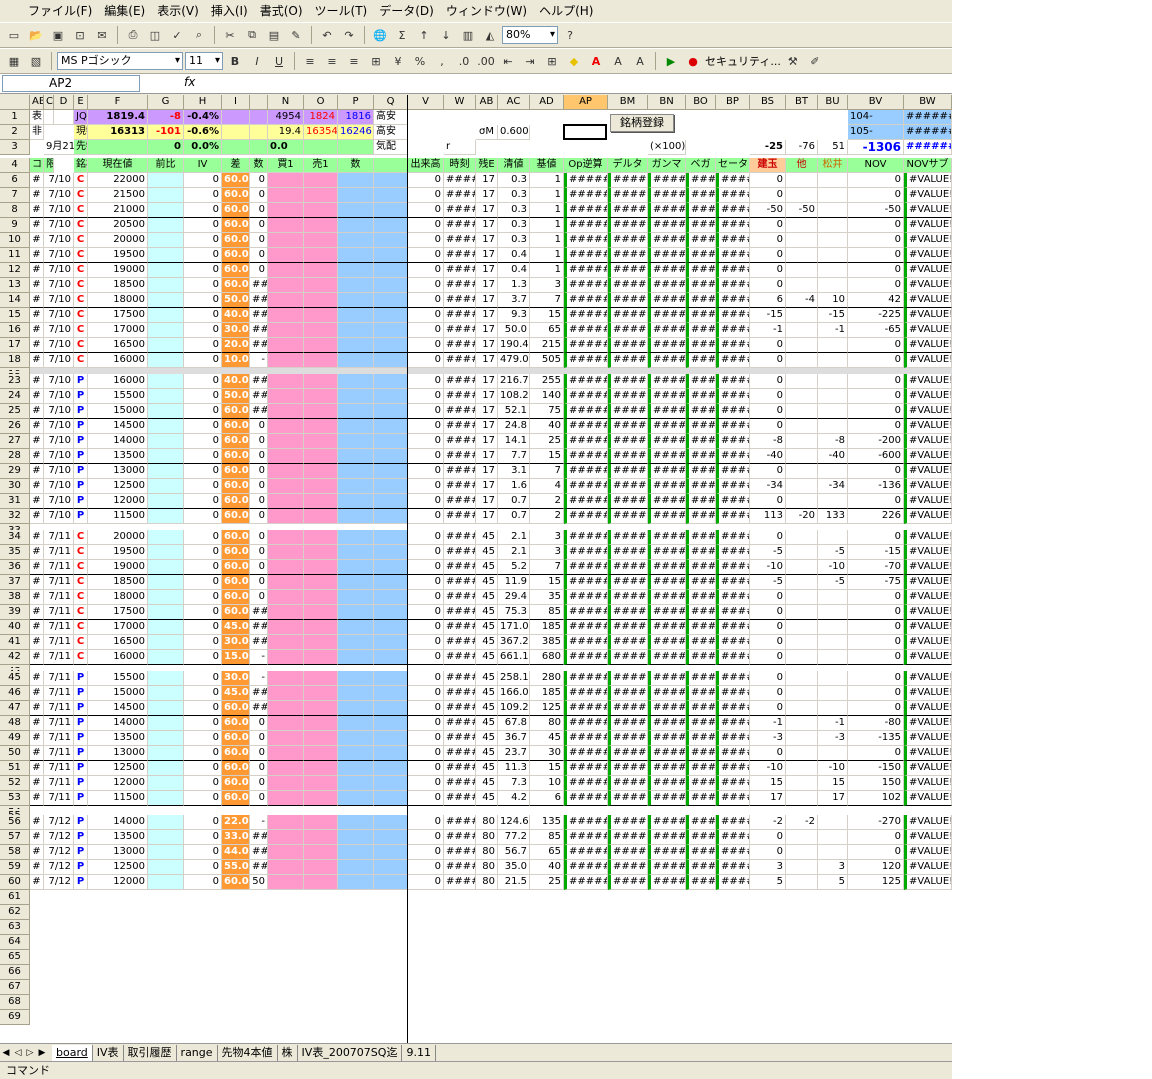  I want to click on base-price: 280, so click(547, 678).